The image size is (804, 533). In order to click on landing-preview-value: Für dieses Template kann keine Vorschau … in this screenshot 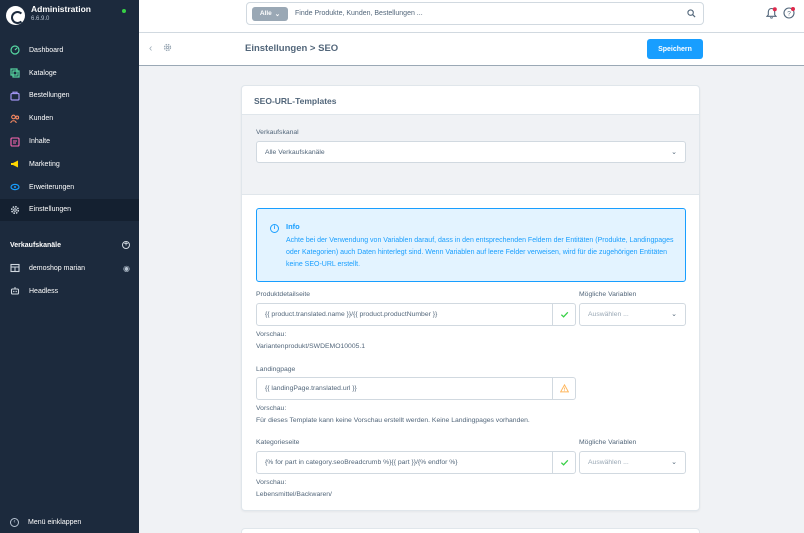, I will do `click(393, 420)`.